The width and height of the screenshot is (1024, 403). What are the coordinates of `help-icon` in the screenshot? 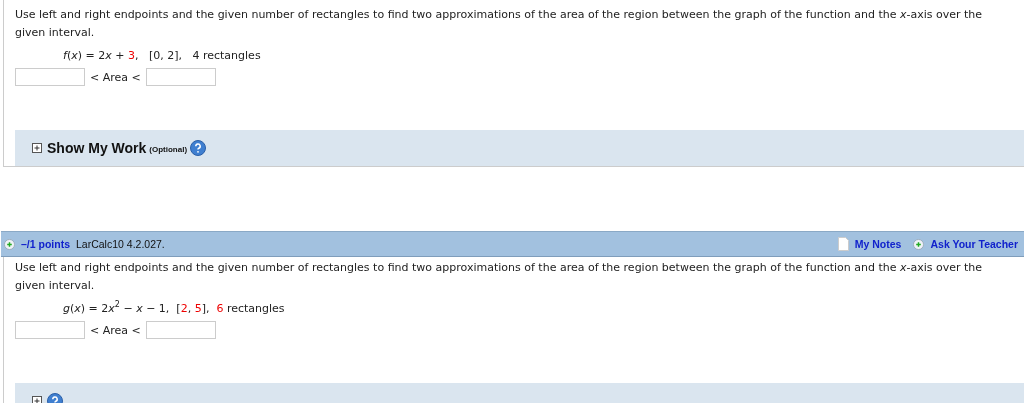 It's located at (198, 148).